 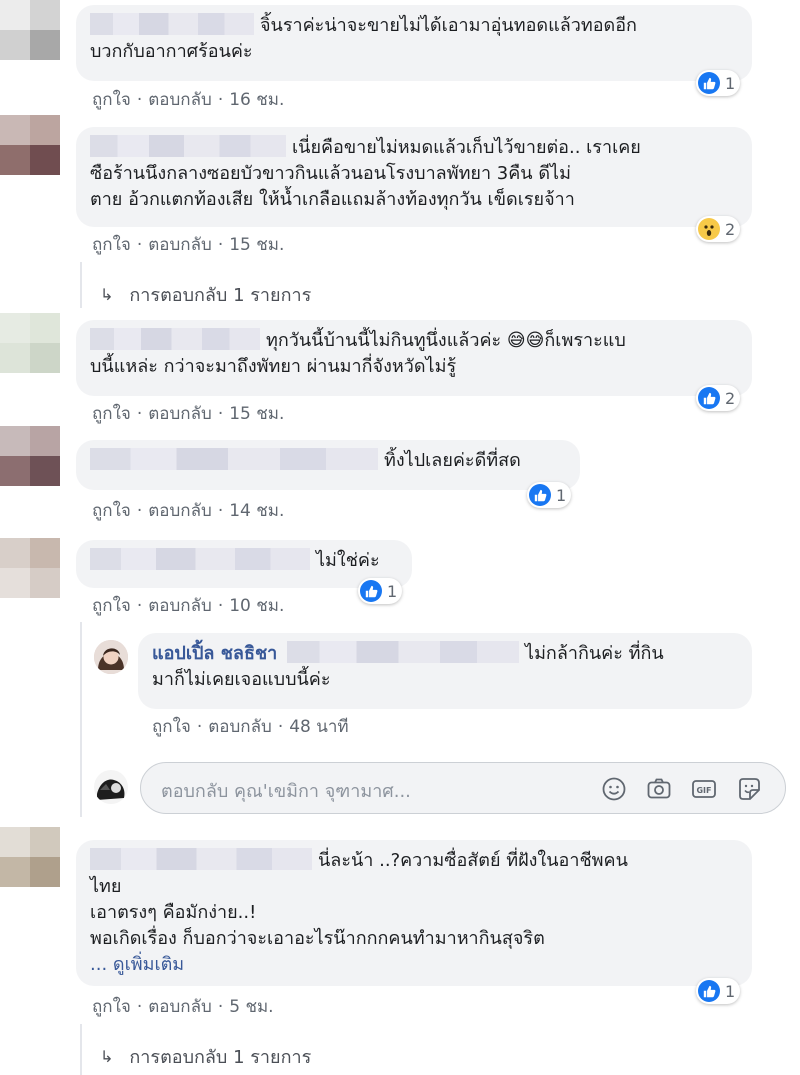 What do you see at coordinates (318, 727) in the screenshot?
I see `timestamp: 48 นาที` at bounding box center [318, 727].